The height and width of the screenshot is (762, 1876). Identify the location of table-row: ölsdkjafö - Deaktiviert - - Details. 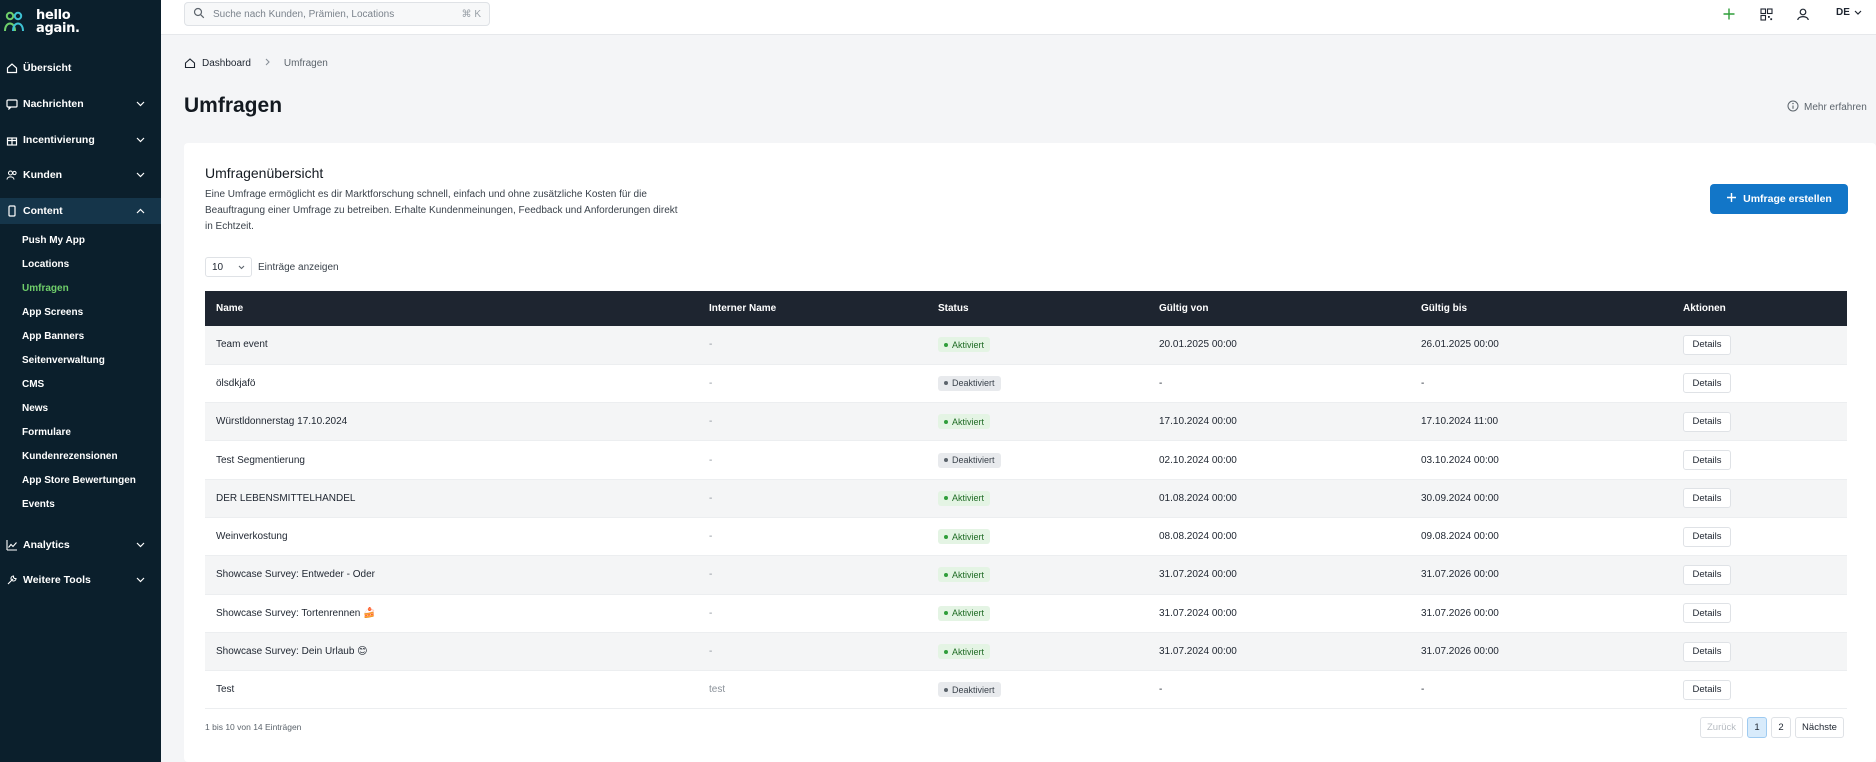
(1026, 383).